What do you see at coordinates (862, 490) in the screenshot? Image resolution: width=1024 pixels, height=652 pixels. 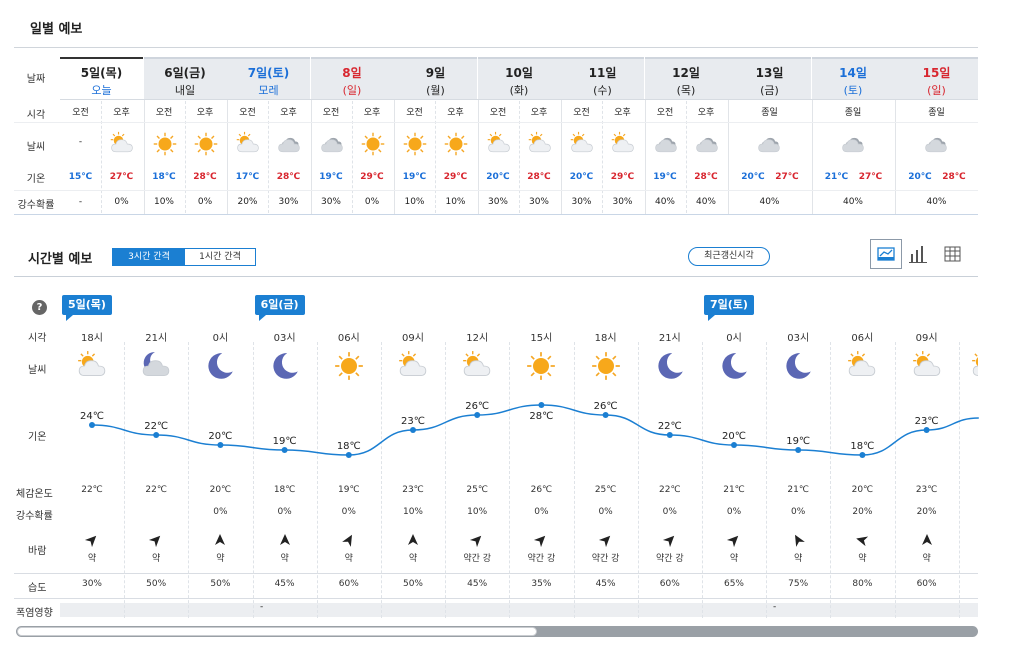 I see `hour-feels: 20℃` at bounding box center [862, 490].